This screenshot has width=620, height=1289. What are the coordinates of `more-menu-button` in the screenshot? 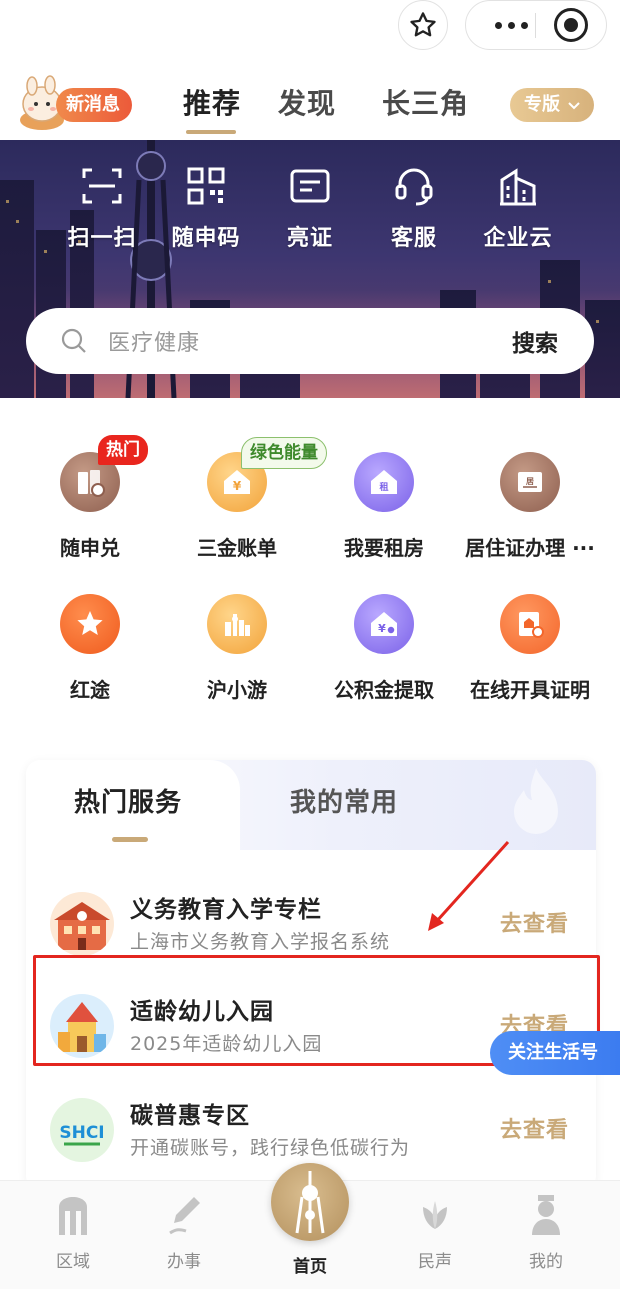 It's located at (511, 25).